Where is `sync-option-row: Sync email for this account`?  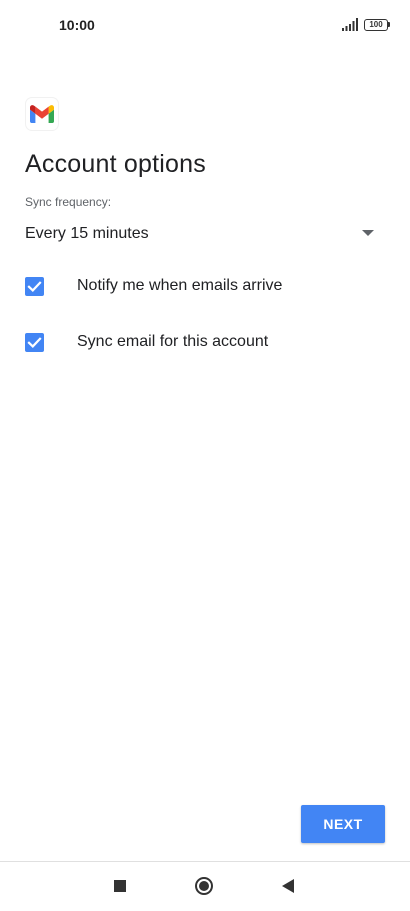
sync-option-row: Sync email for this account is located at coordinates (205, 342).